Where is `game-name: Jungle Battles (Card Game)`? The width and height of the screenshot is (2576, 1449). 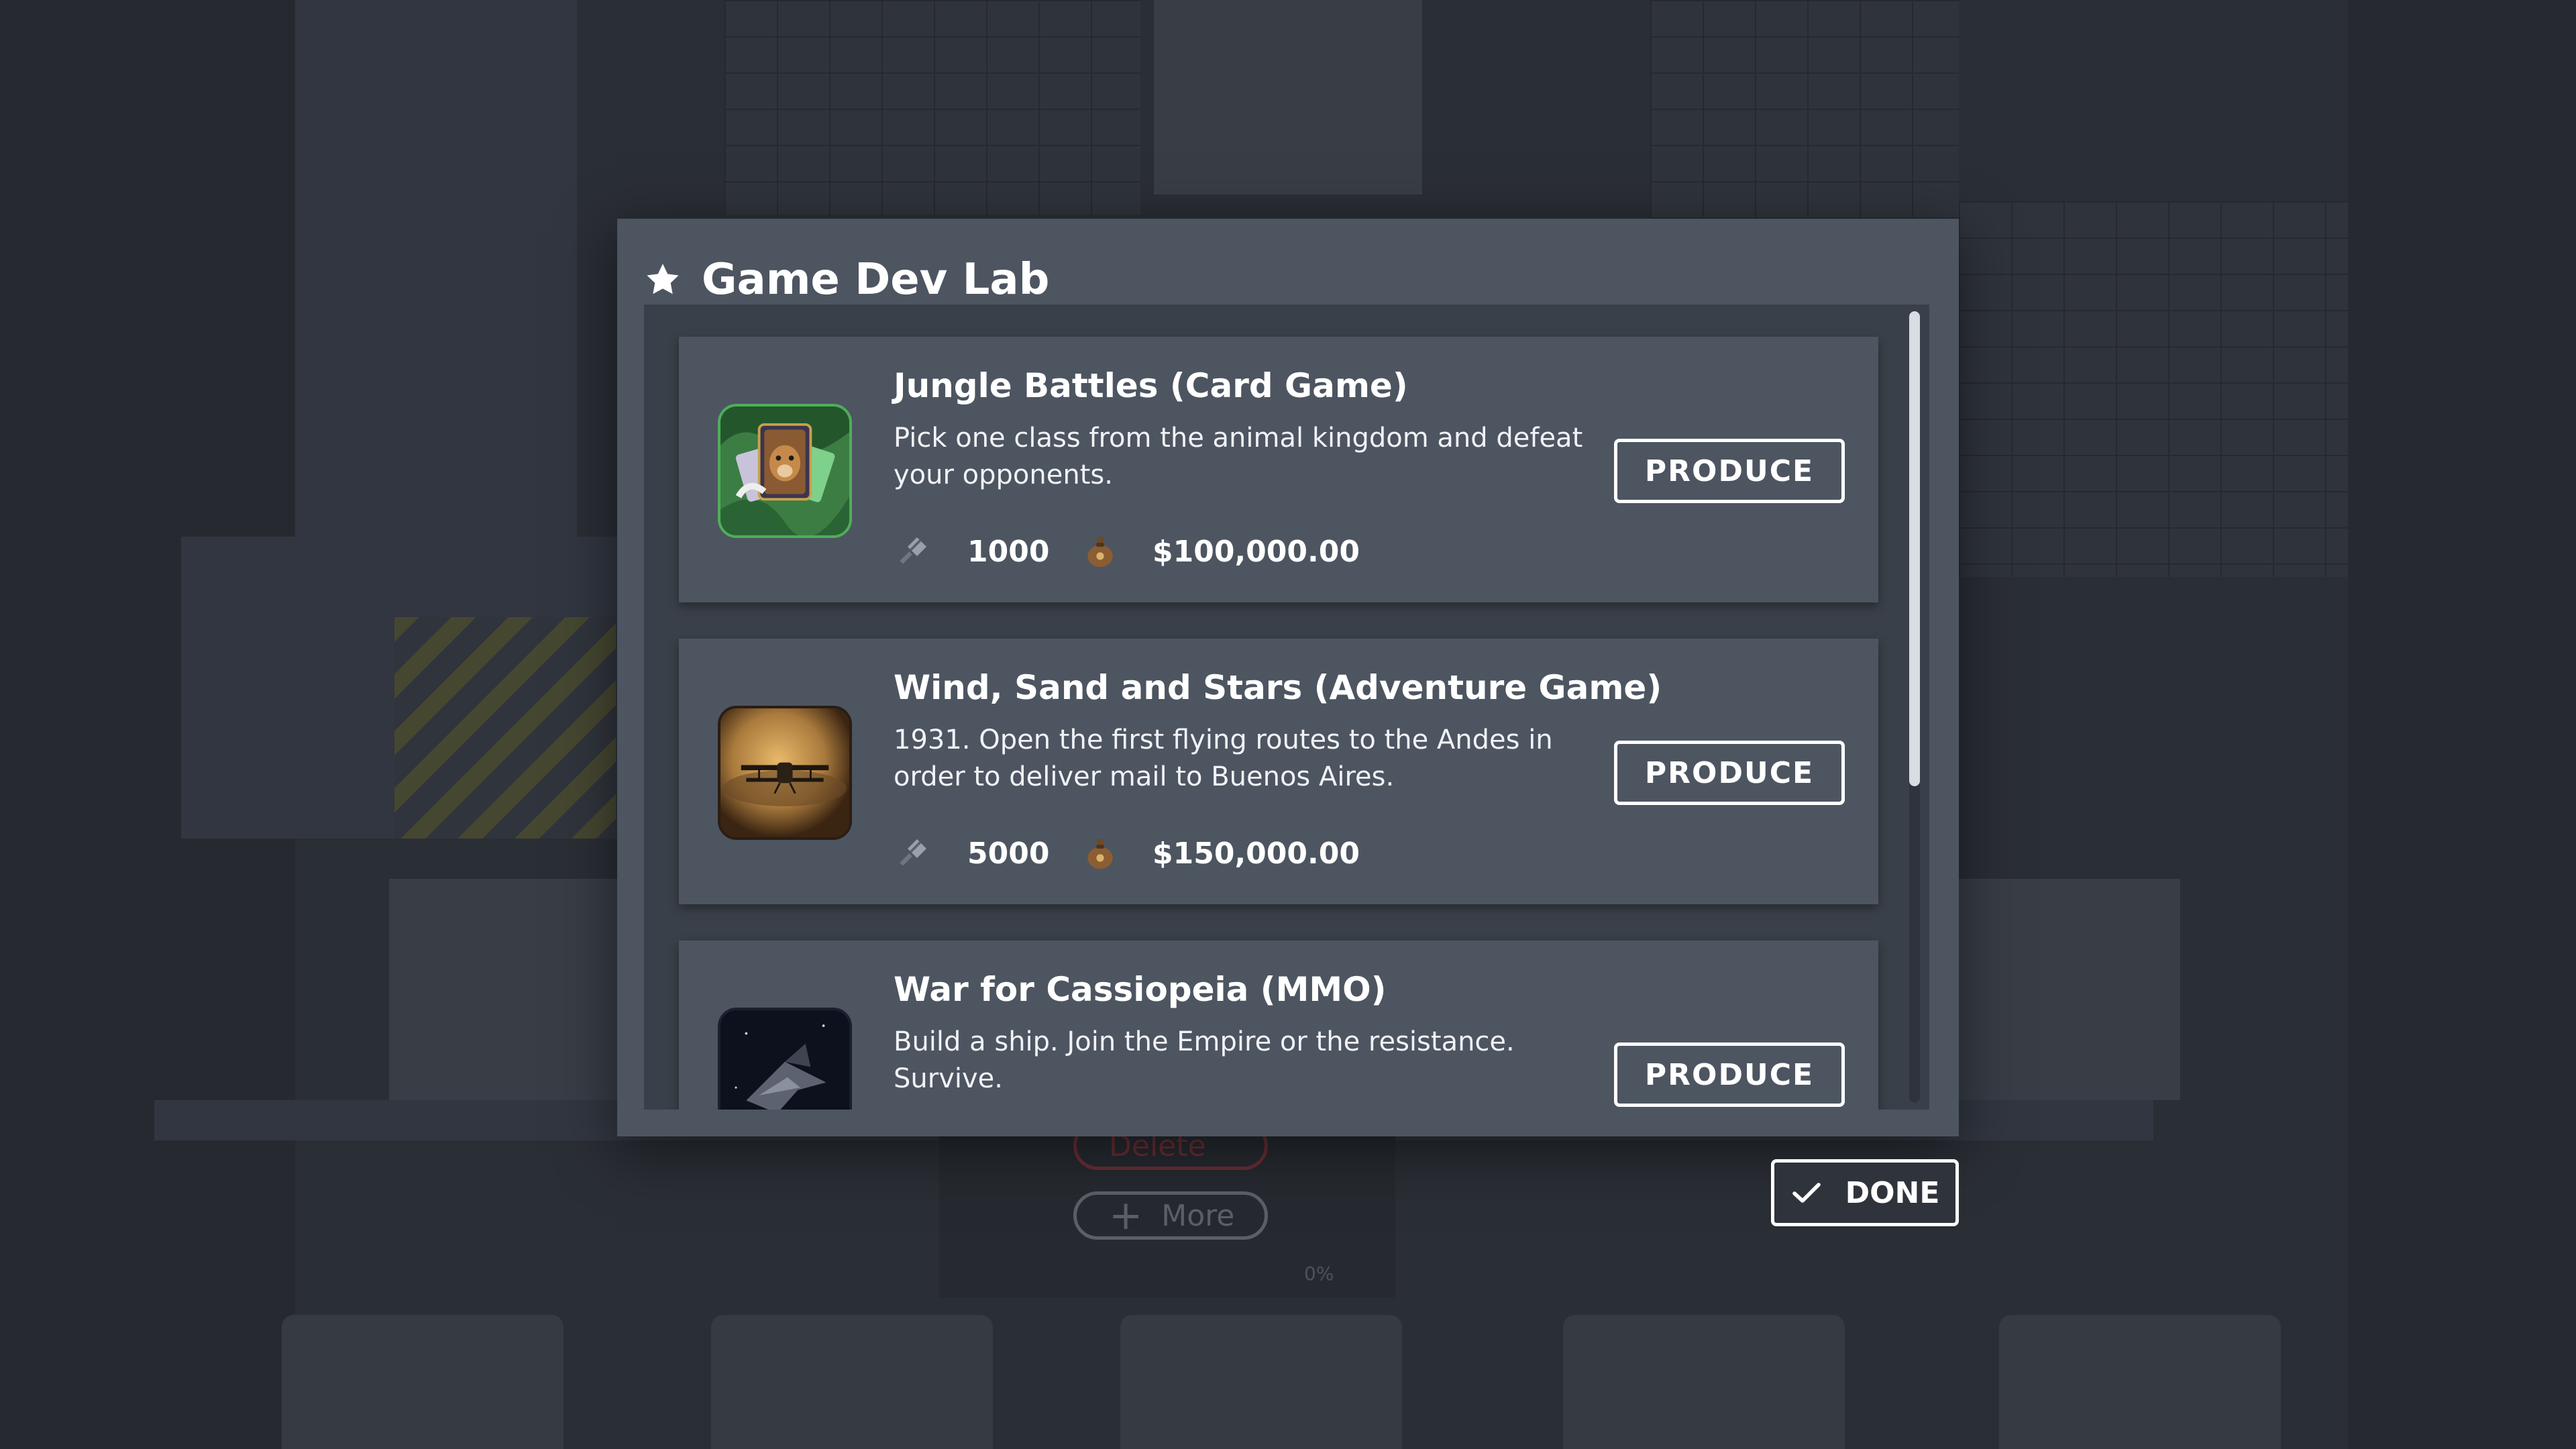
game-name: Jungle Battles (Card Game) is located at coordinates (1151, 385).